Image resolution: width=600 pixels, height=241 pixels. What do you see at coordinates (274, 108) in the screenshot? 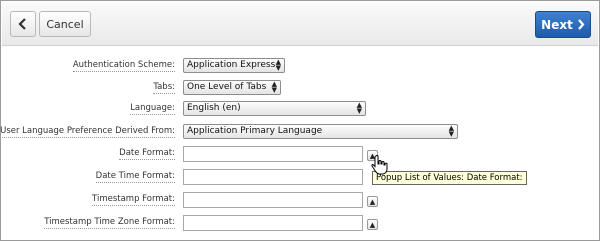
I see `language-select: English (en) ▲ ▼` at bounding box center [274, 108].